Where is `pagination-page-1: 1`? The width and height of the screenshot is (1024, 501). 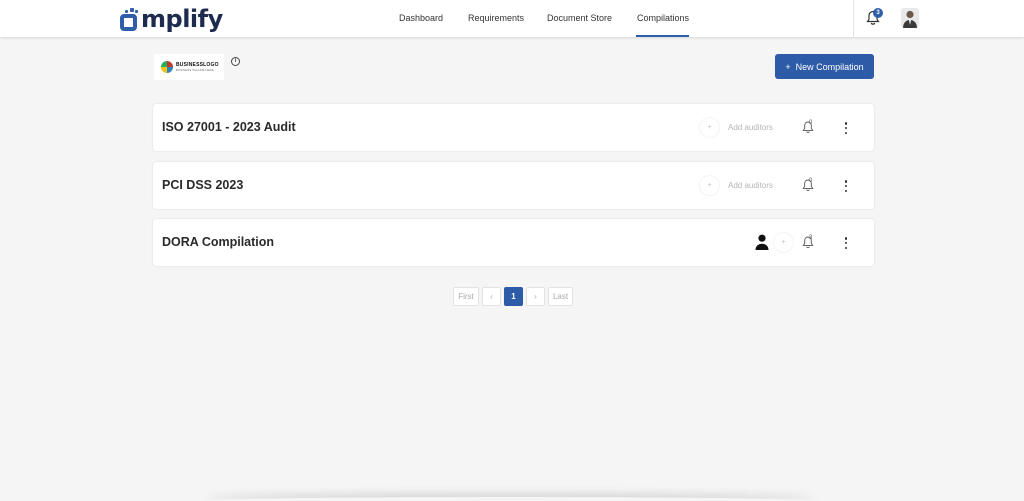 pagination-page-1: 1 is located at coordinates (513, 296).